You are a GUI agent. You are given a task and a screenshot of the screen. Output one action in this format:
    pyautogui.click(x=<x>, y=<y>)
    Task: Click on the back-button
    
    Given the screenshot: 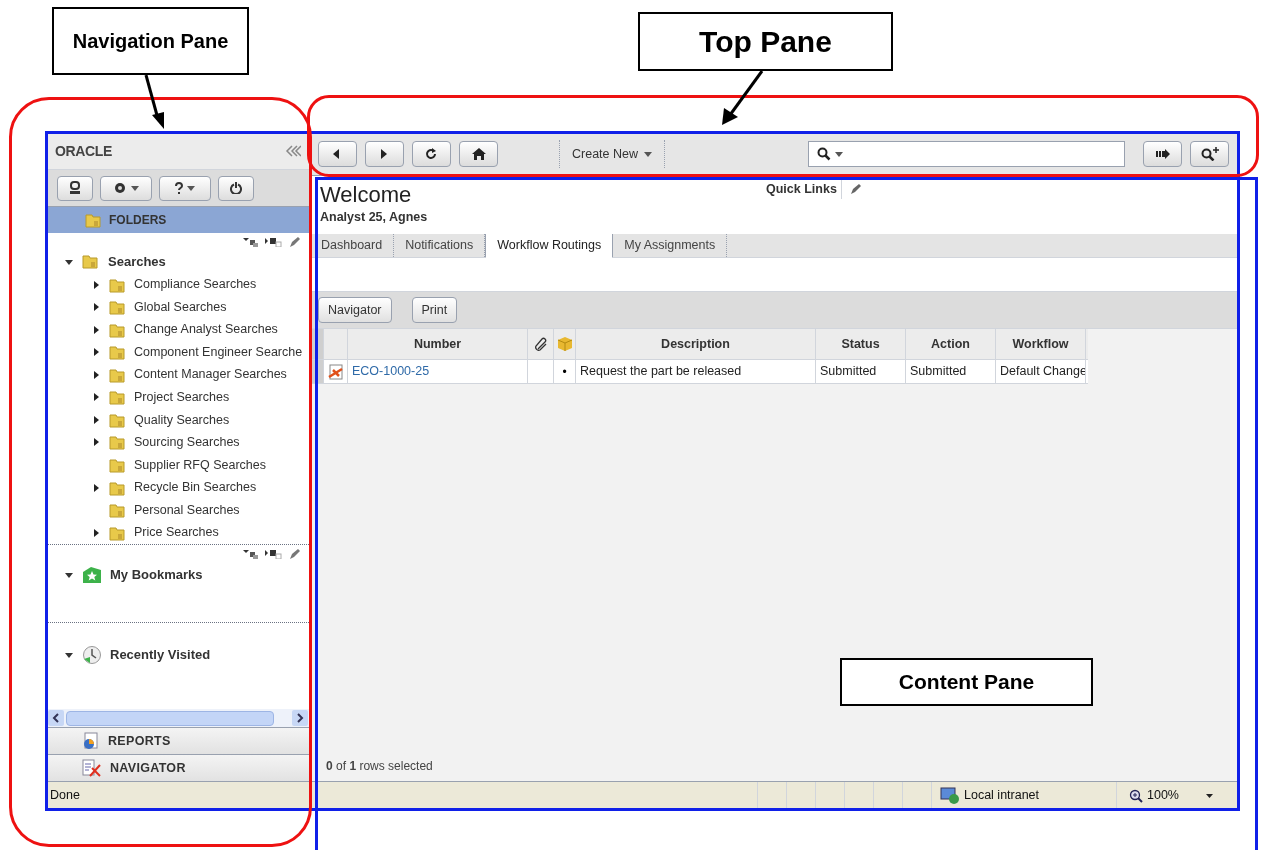 What is the action you would take?
    pyautogui.click(x=337, y=154)
    